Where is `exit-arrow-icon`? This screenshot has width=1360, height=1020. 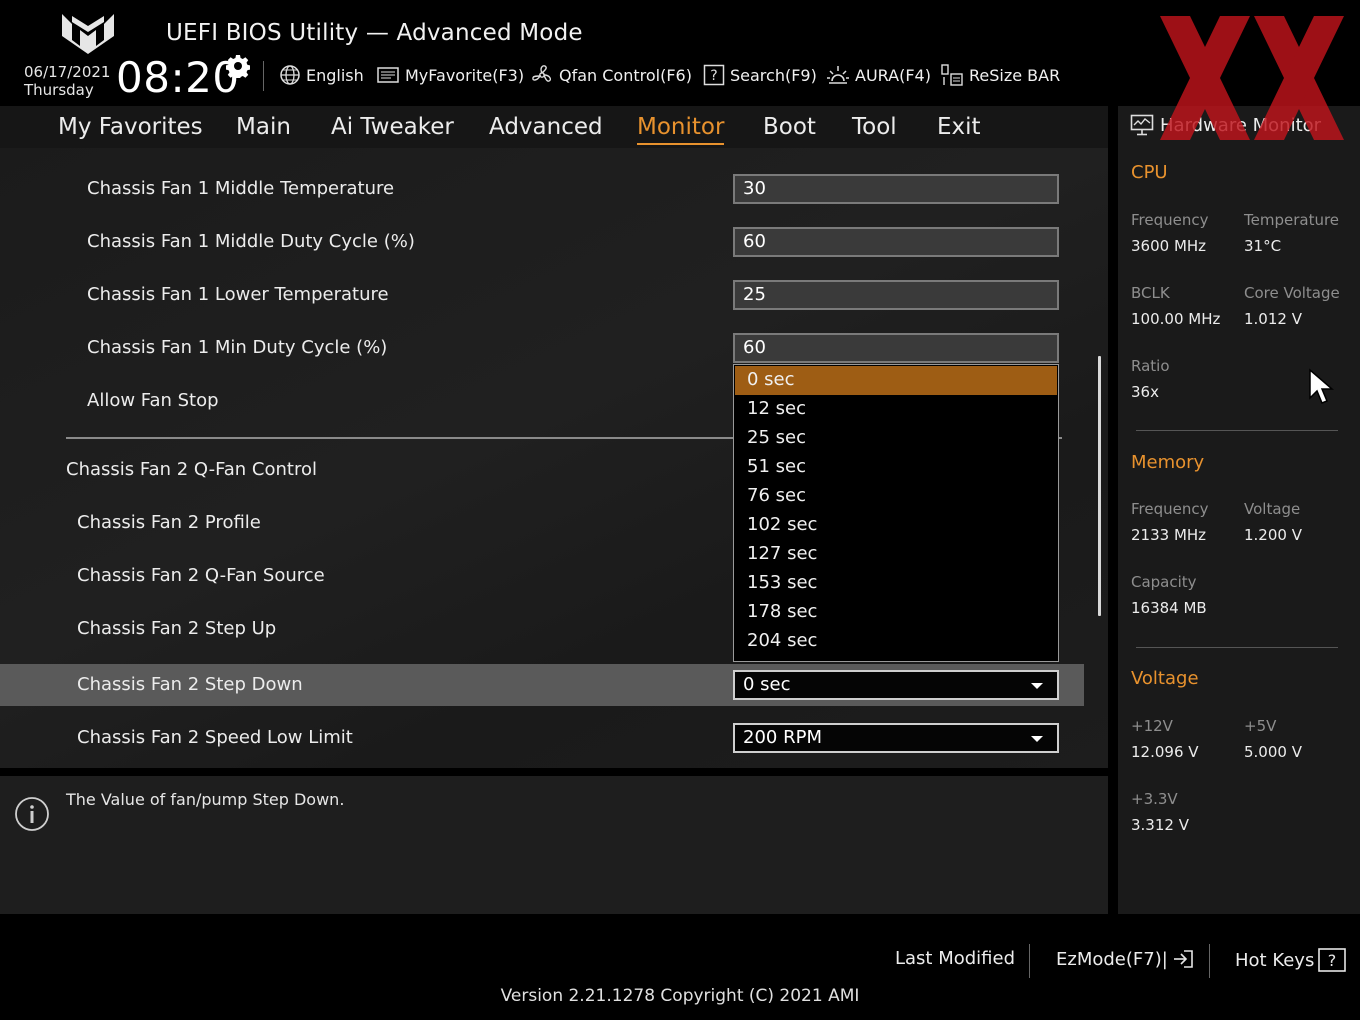
exit-arrow-icon is located at coordinates (1183, 959).